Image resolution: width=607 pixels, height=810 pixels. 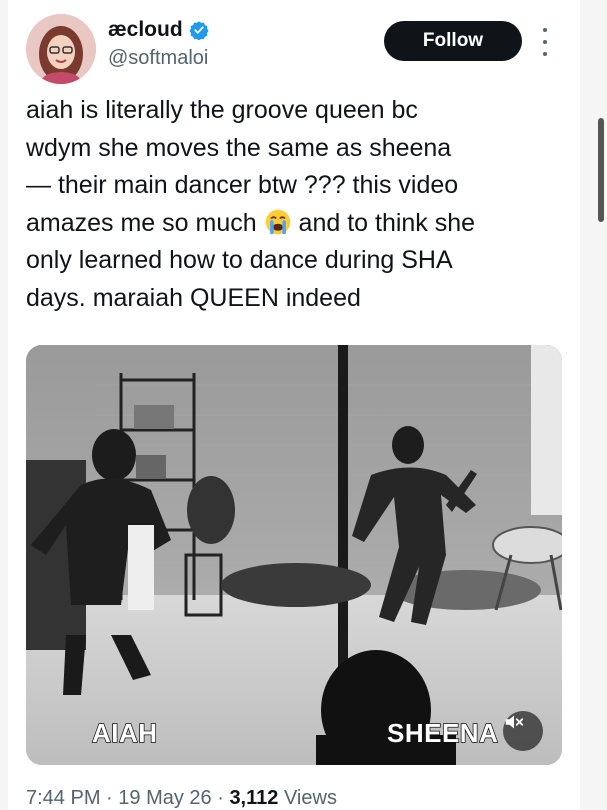 I want to click on mute-toggle-button, so click(x=523, y=731).